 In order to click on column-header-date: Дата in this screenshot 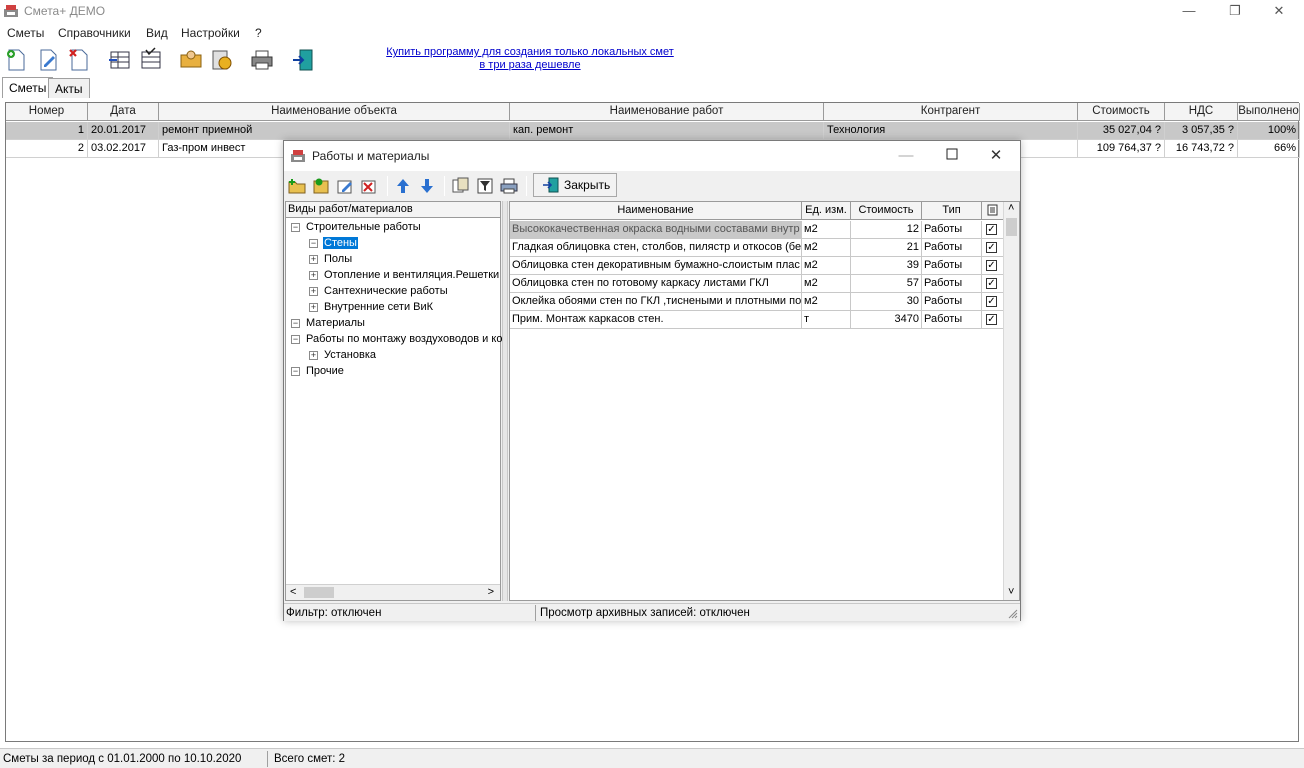, I will do `click(123, 112)`.